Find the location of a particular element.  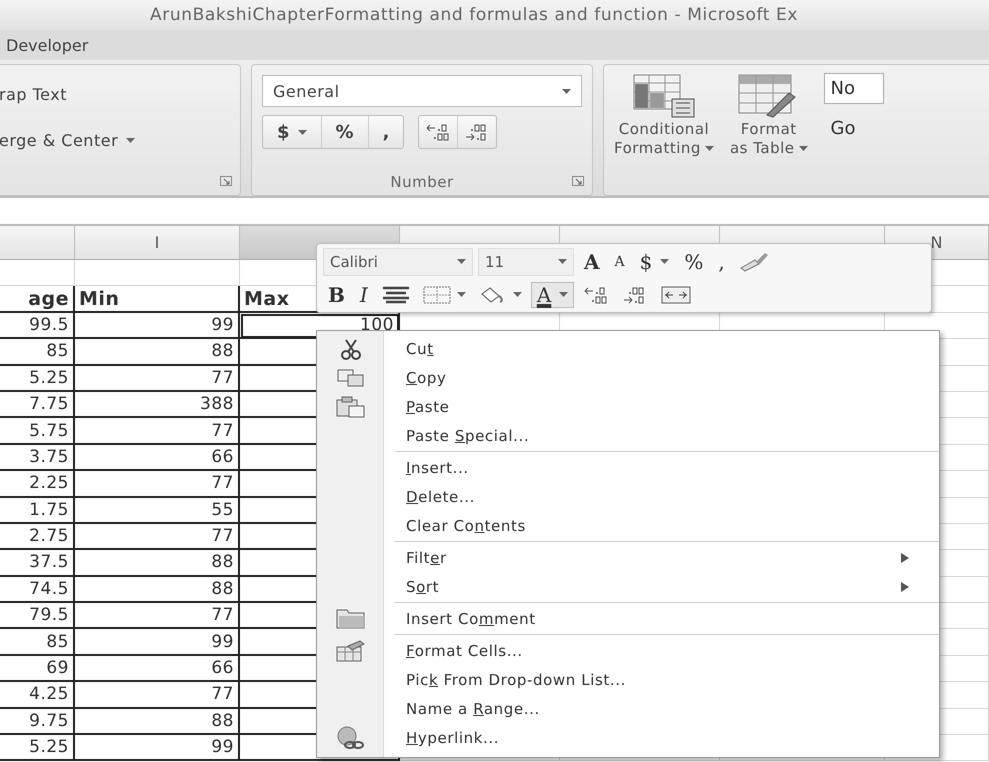

table-cell: 1.75 is located at coordinates (37, 511).